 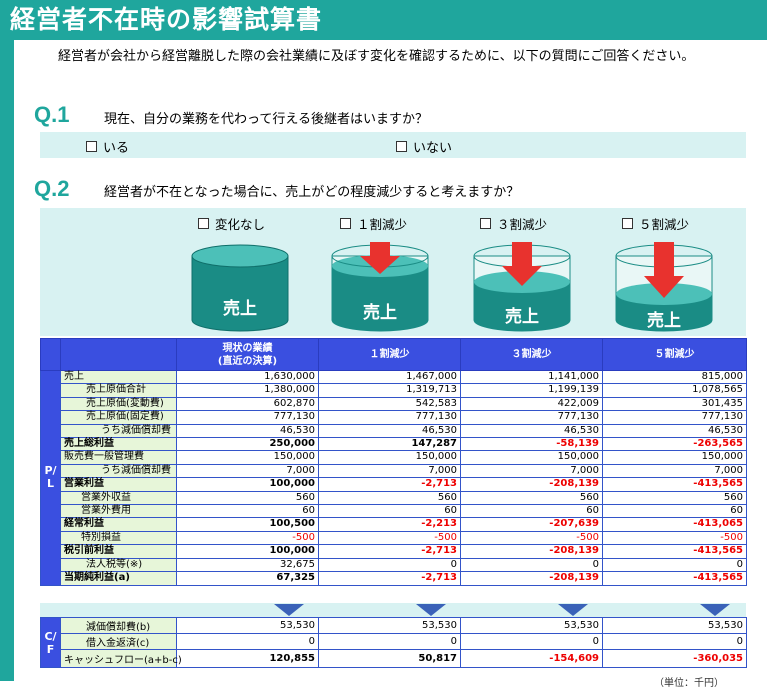 I want to click on value-cell: 147,287, so click(x=389, y=444).